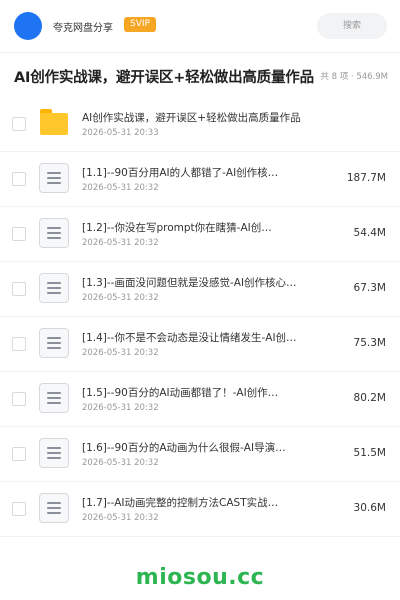 This screenshot has width=400, height=600. What do you see at coordinates (120, 133) in the screenshot?
I see `item-date: 2026-05-31 20:33` at bounding box center [120, 133].